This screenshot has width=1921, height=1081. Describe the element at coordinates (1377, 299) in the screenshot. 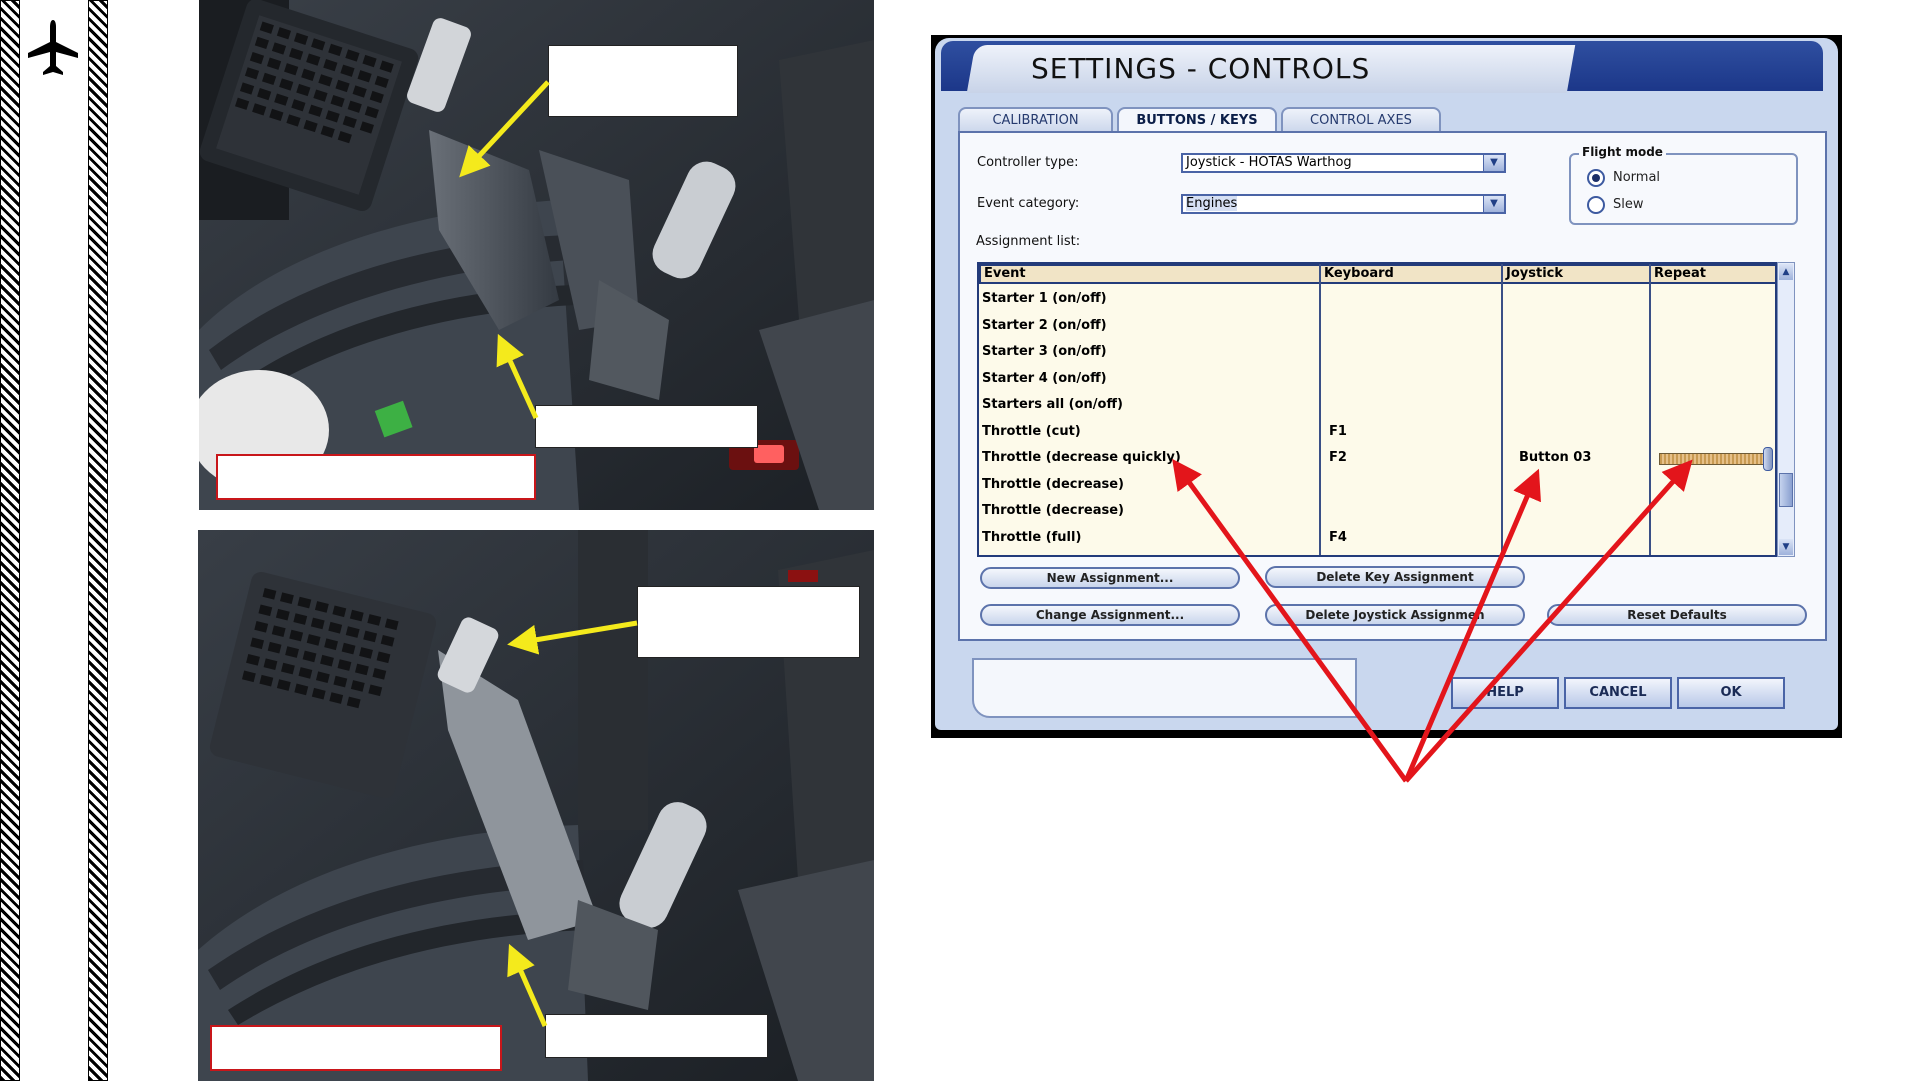

I see `table-row: Starter 1 (on/off)` at that location.